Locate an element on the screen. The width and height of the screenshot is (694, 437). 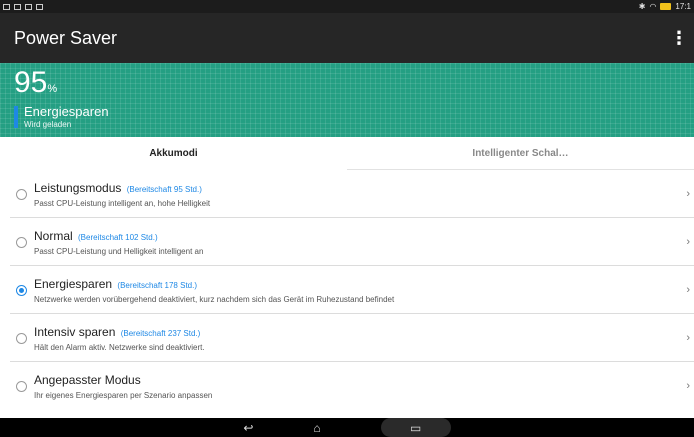
standby-time: (Bereitschaft 237 Std.) is located at coordinates (160, 333).